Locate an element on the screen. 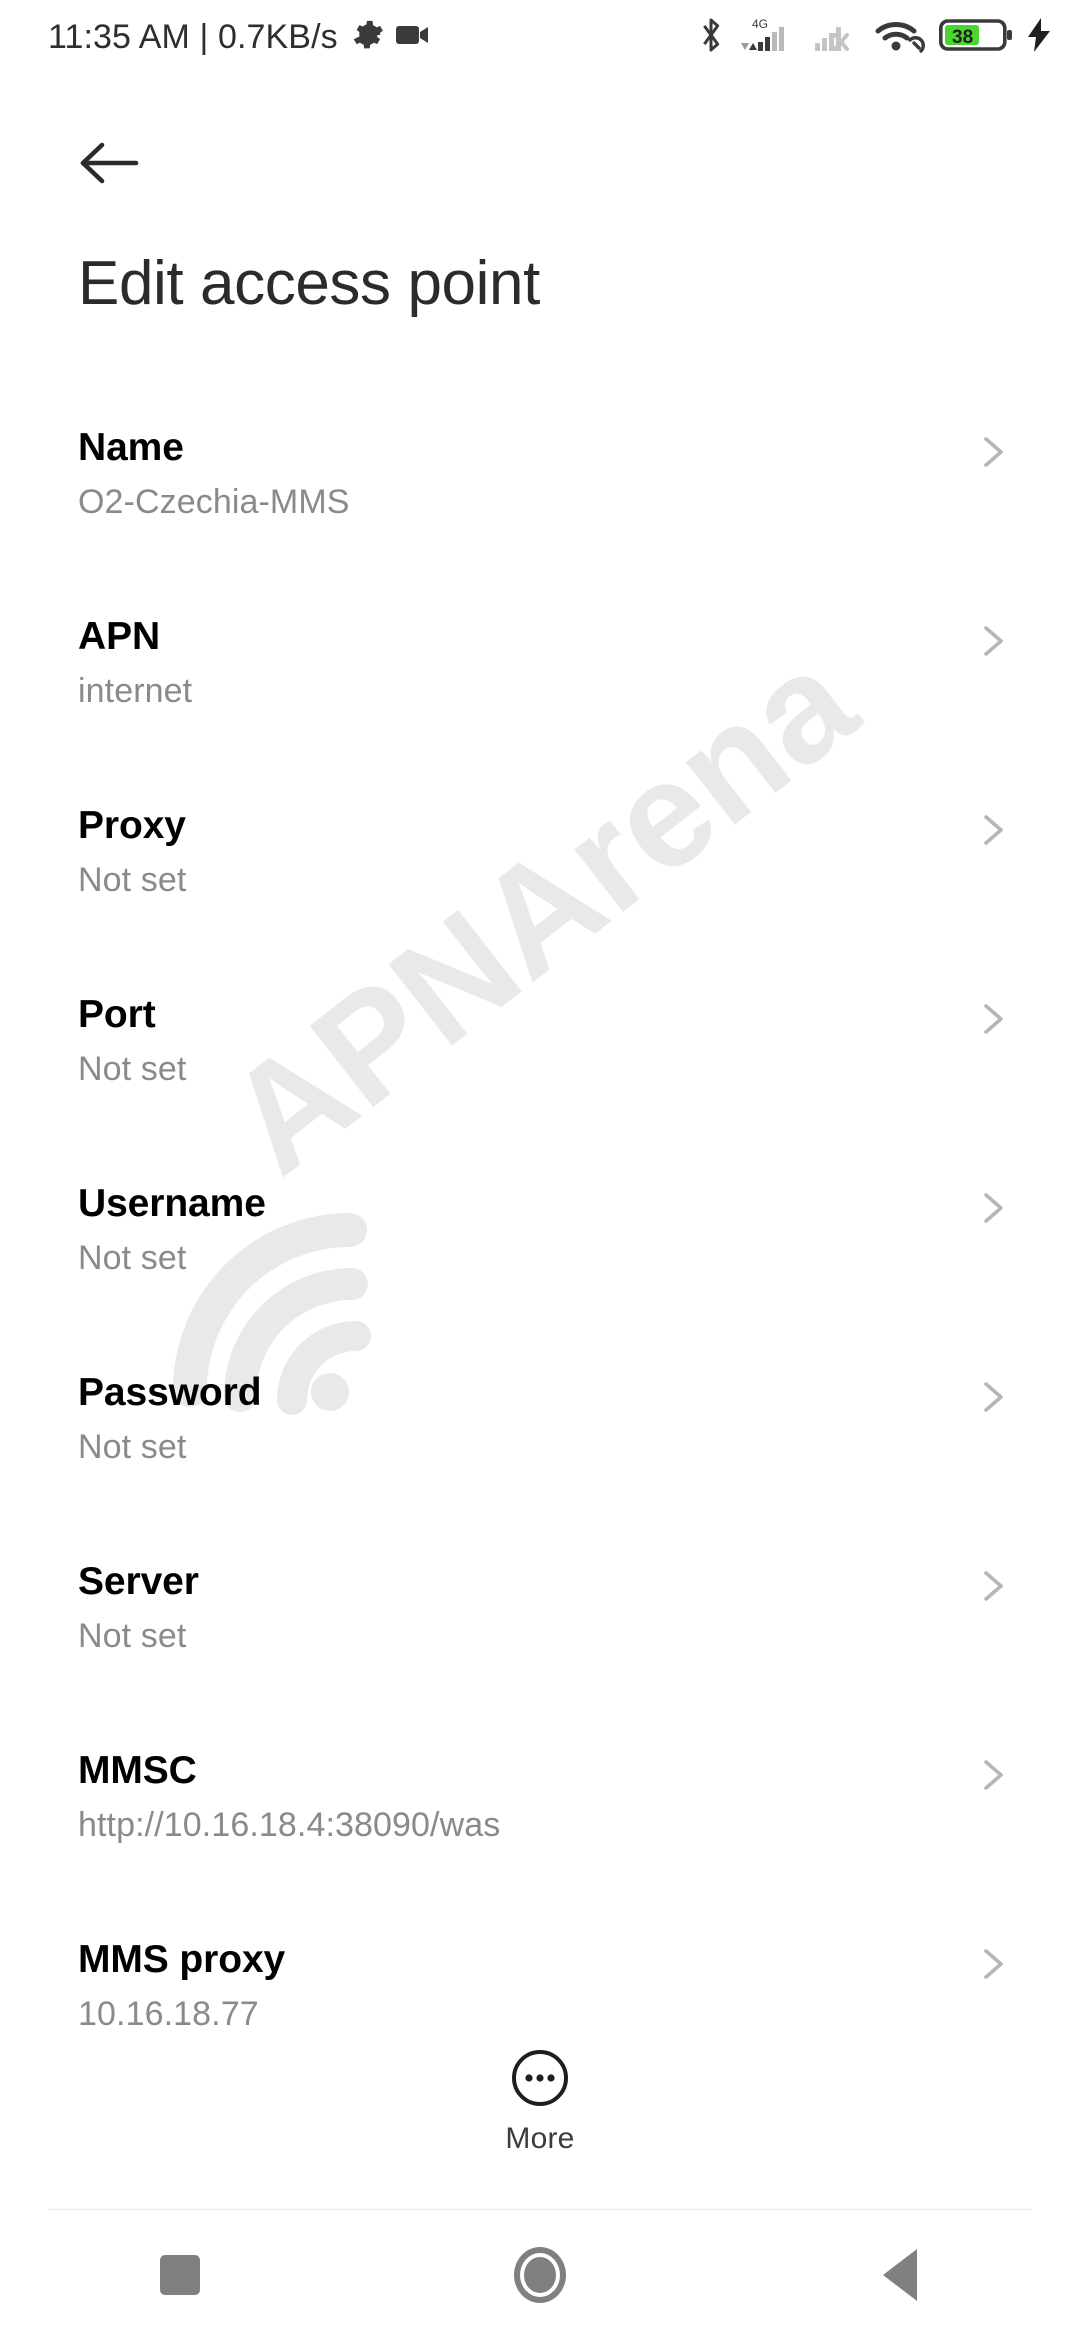 Image resolution: width=1080 pixels, height=2340 pixels. home-circle-icon is located at coordinates (540, 2275).